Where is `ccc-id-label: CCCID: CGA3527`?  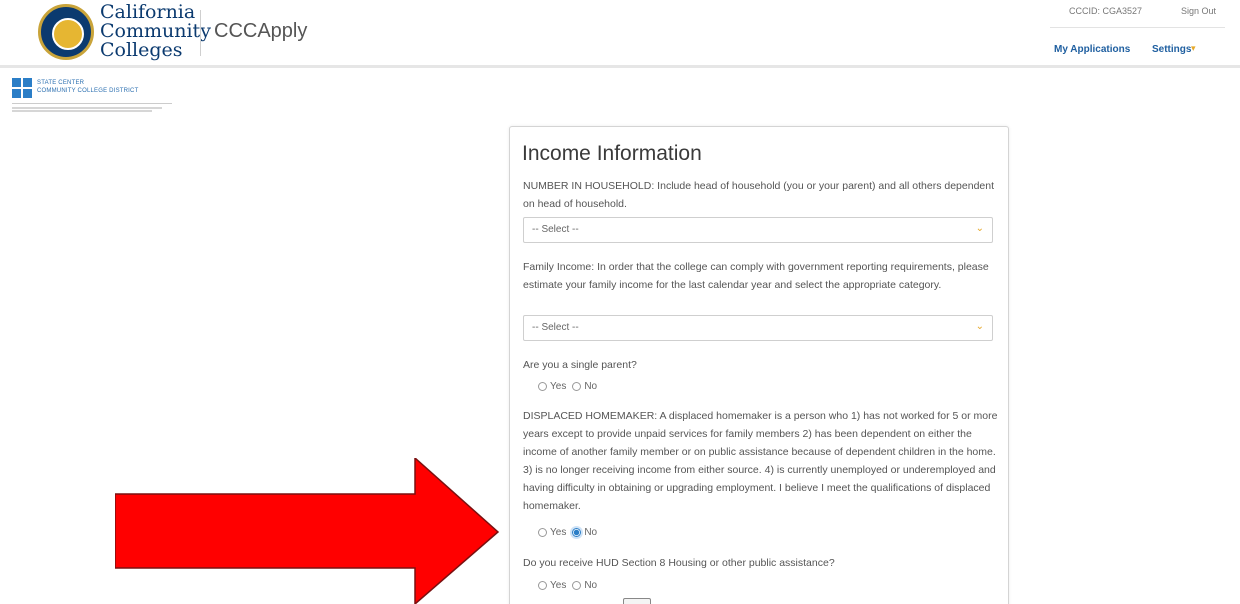 ccc-id-label: CCCID: CGA3527 is located at coordinates (1106, 11).